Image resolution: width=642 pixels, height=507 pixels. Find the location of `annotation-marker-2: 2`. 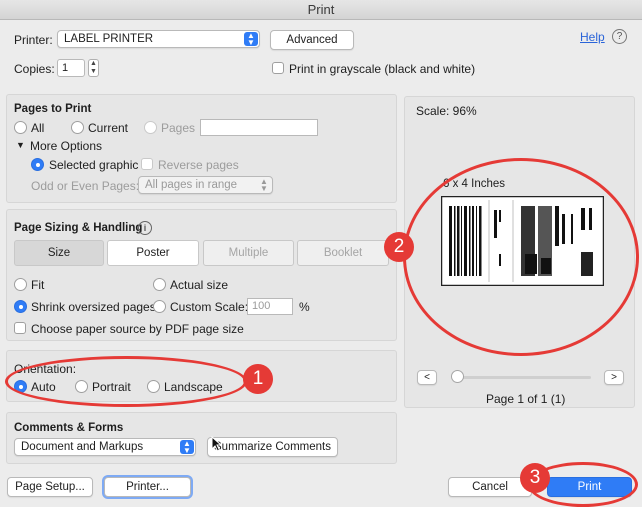

annotation-marker-2: 2 is located at coordinates (399, 247).